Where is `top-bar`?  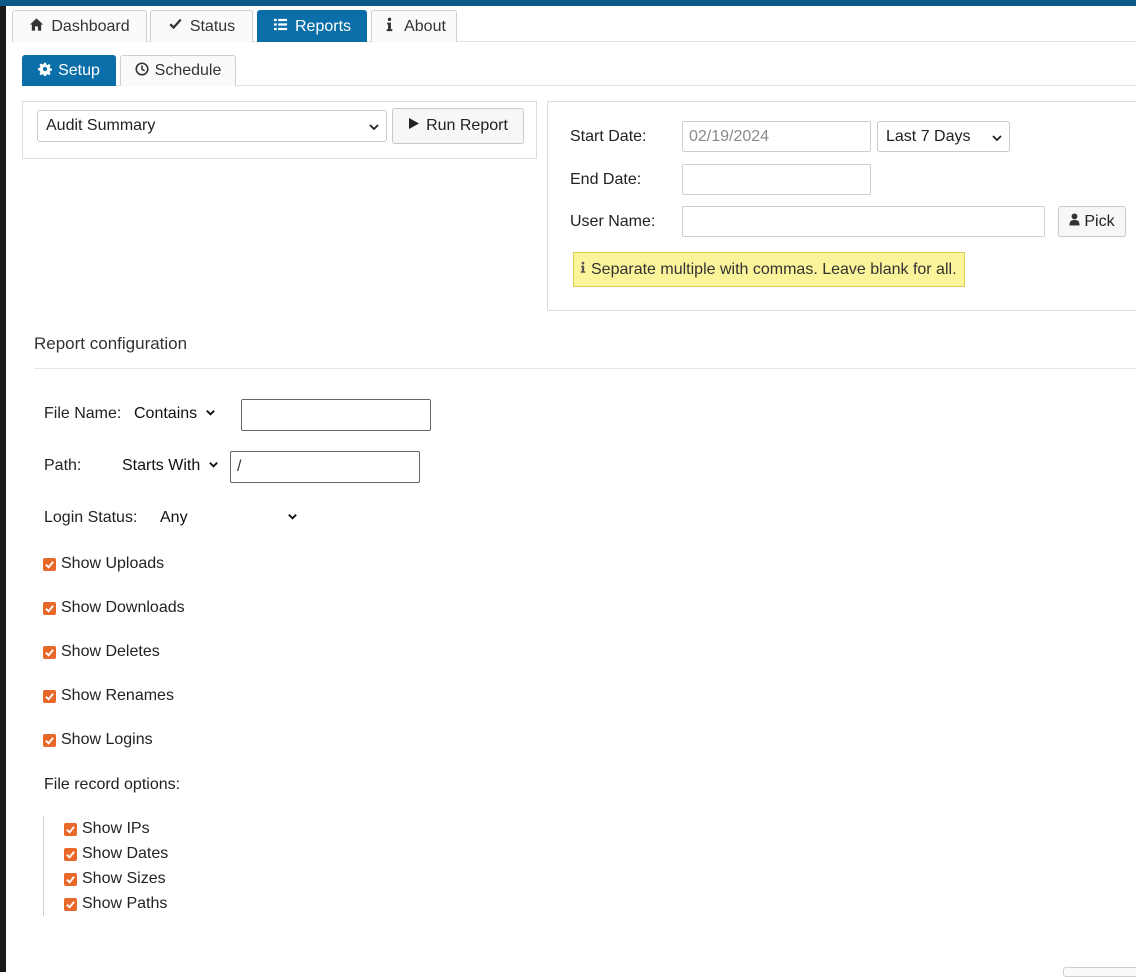 top-bar is located at coordinates (568, 3).